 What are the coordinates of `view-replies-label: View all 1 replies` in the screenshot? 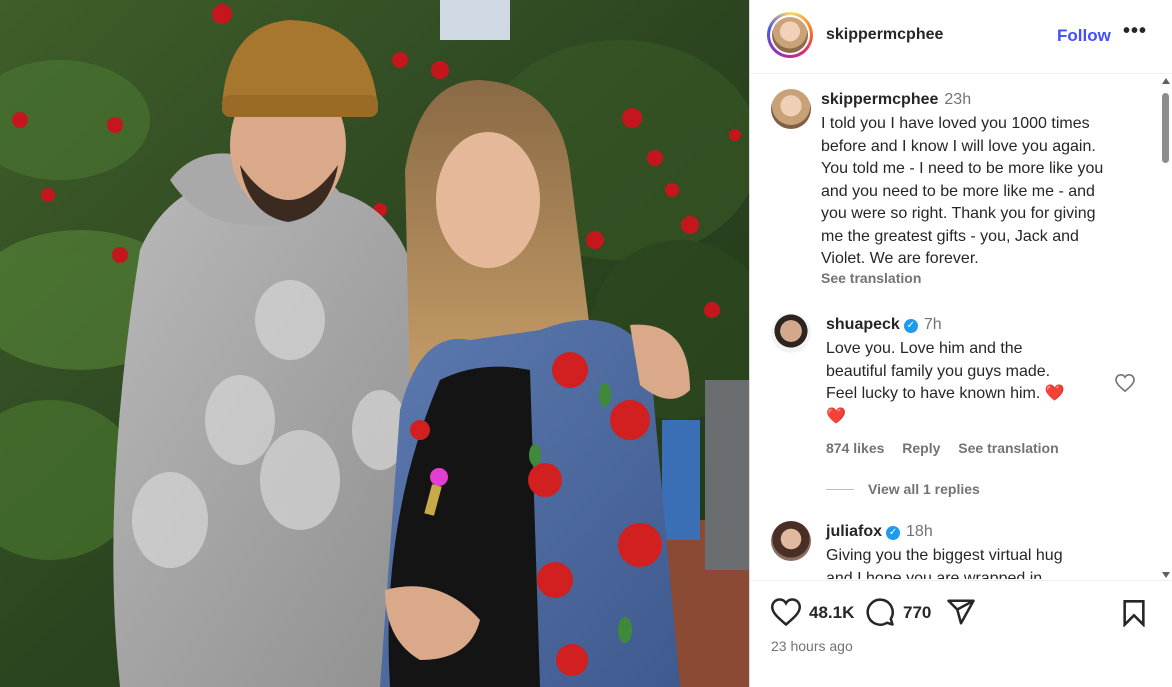 It's located at (924, 489).